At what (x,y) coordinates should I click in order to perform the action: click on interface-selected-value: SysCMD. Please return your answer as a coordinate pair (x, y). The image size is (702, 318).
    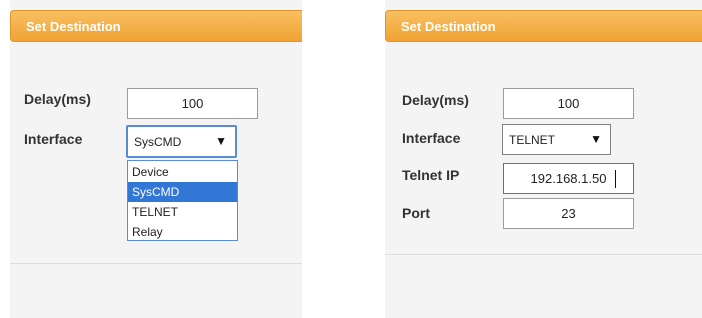
    Looking at the image, I should click on (158, 142).